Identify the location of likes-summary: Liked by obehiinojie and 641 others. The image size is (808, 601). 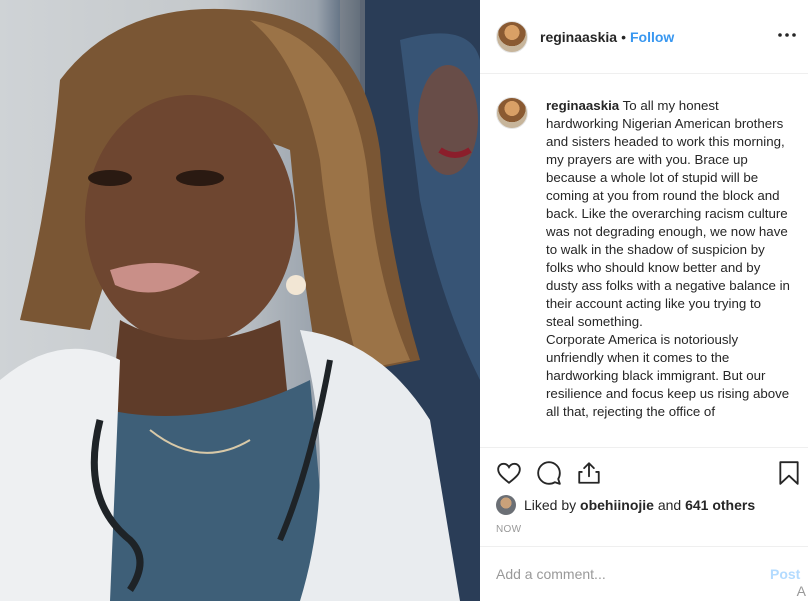
(625, 505).